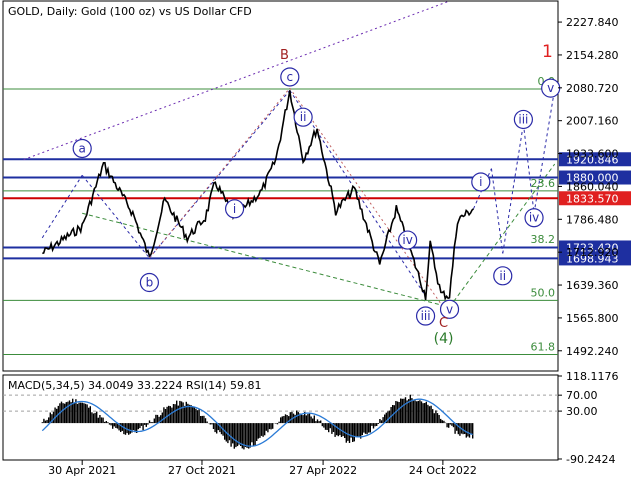 The width and height of the screenshot is (640, 484). What do you see at coordinates (582, 411) in the screenshot?
I see `macd-y-tick-label: 30.00` at bounding box center [582, 411].